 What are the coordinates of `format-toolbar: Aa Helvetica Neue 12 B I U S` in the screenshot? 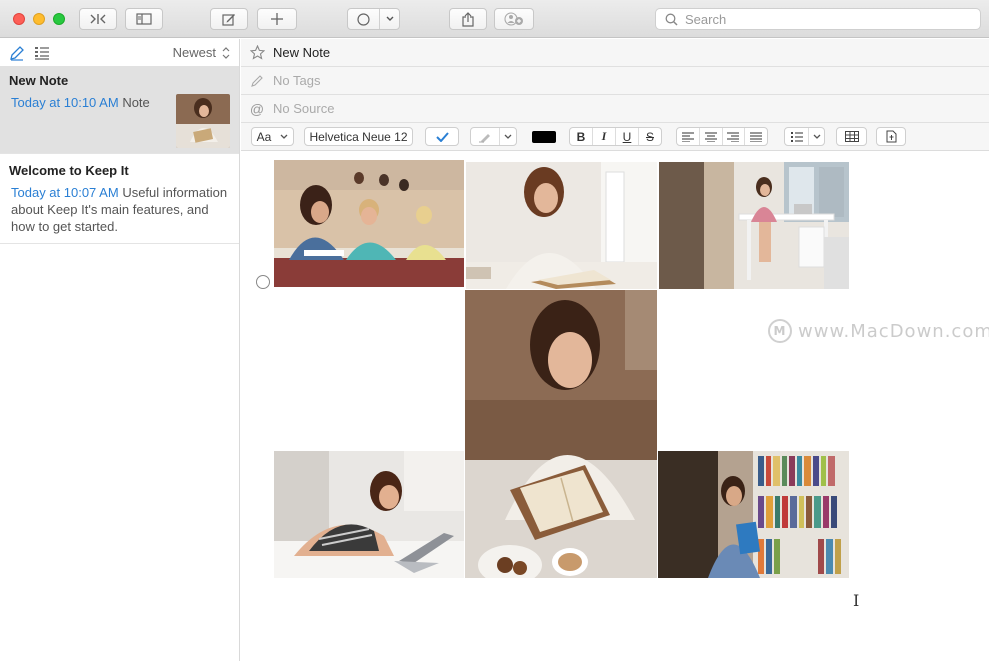 It's located at (615, 137).